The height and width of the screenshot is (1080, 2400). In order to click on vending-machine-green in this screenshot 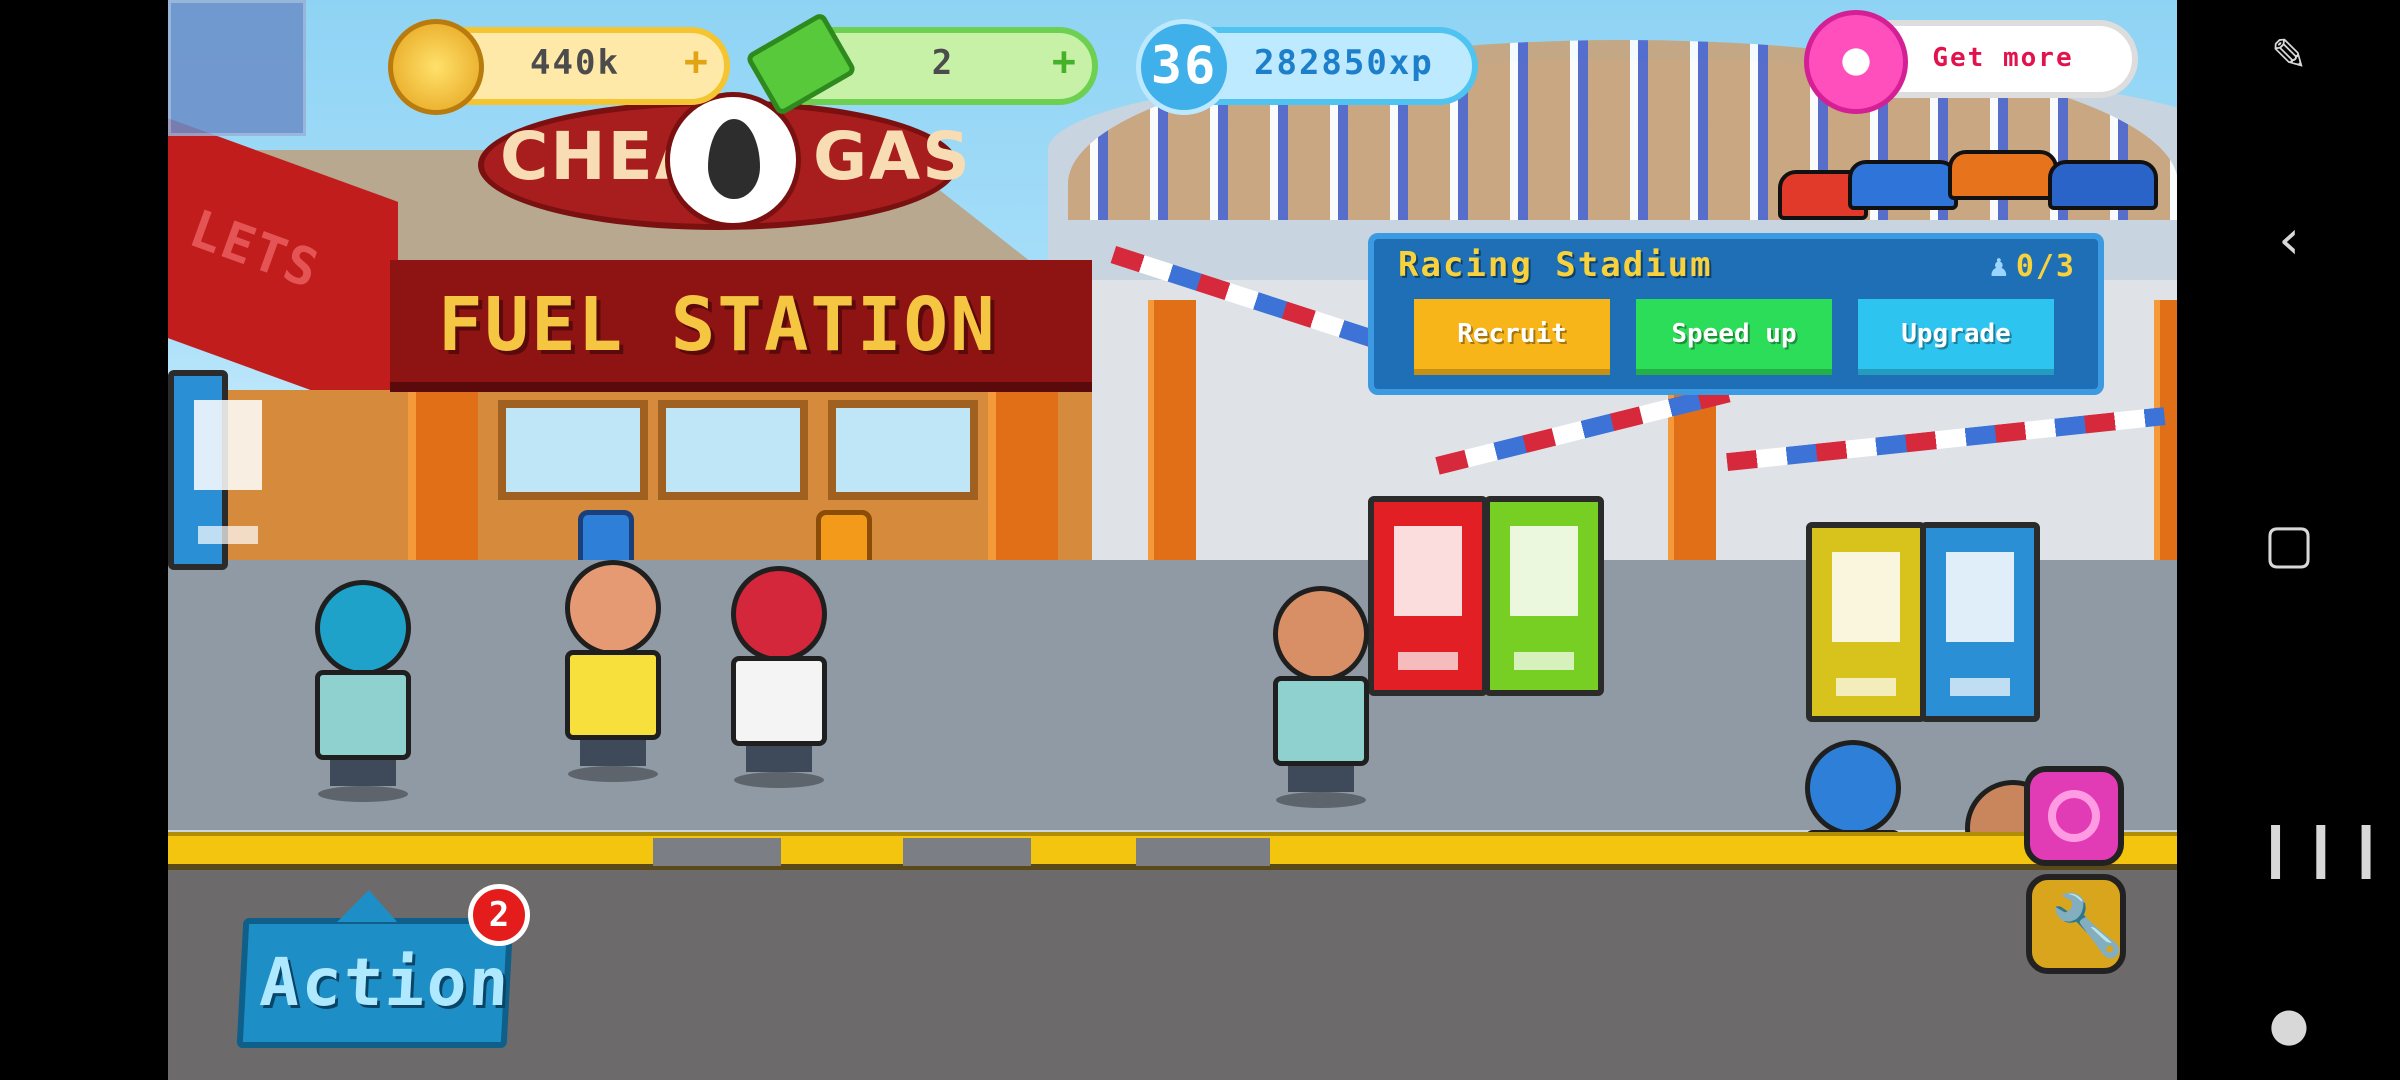, I will do `click(1544, 596)`.